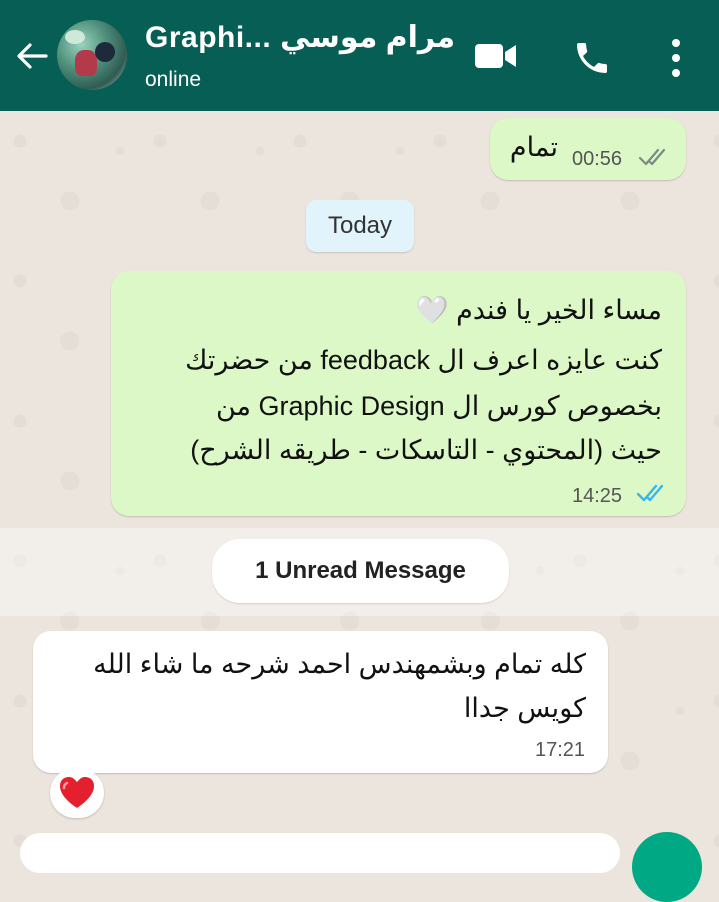 The image size is (719, 902). I want to click on message-text-line: حيث (المحتوي - التاسكات - طريقه الشرح), so click(426, 450).